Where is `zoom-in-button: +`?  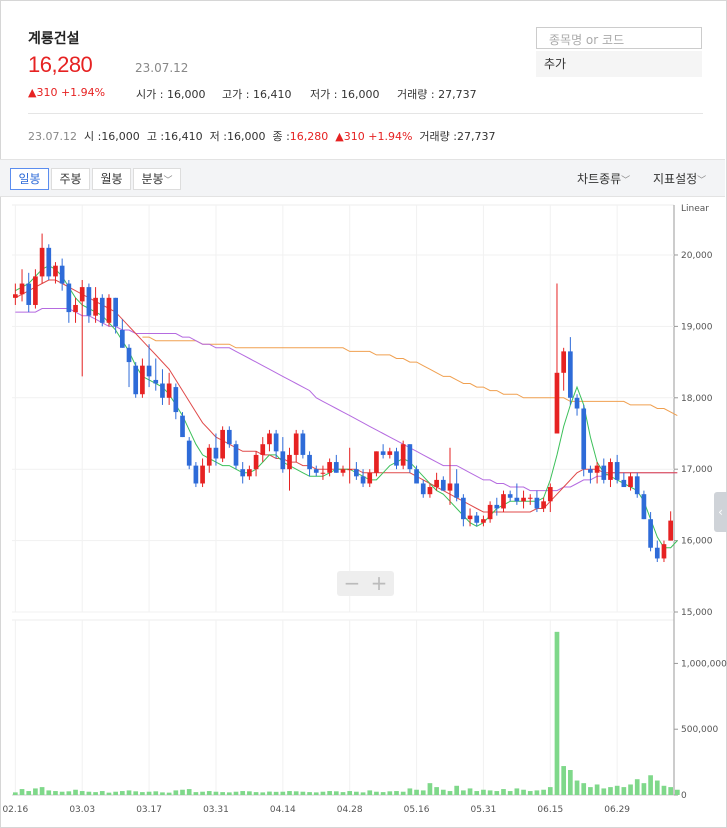
zoom-in-button: + is located at coordinates (379, 583).